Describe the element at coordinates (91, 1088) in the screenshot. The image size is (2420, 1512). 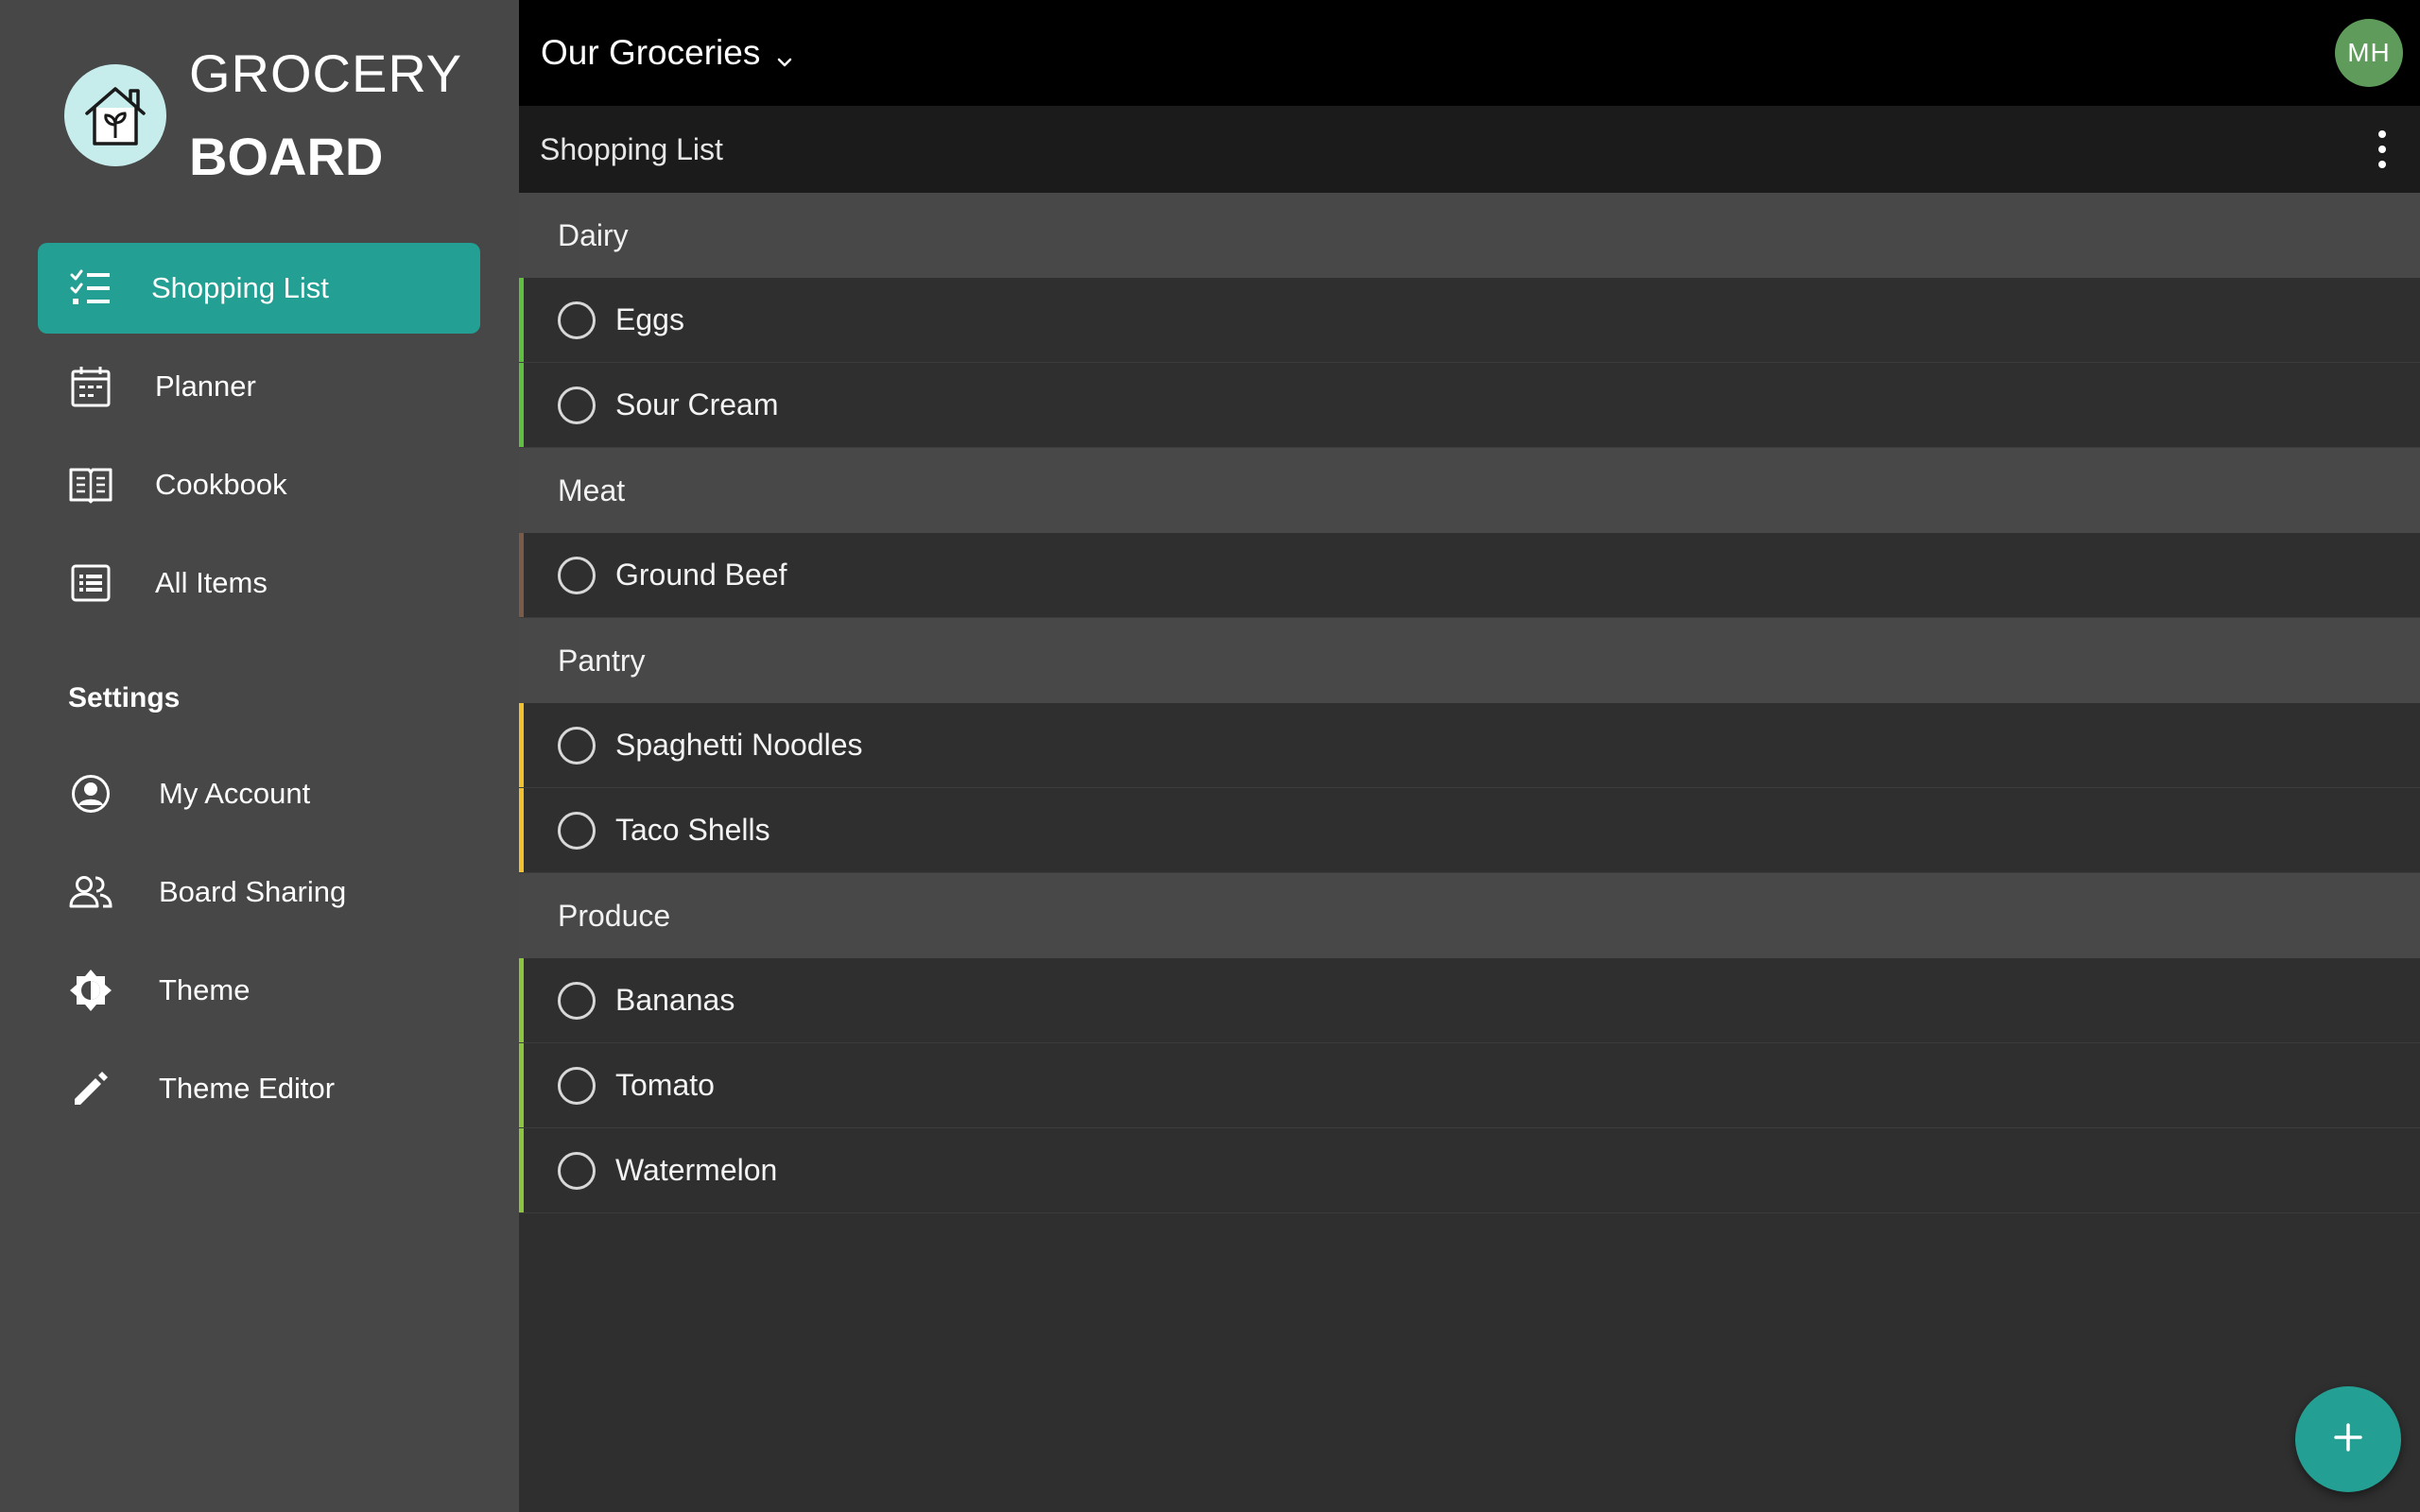
I see `pencil-icon` at that location.